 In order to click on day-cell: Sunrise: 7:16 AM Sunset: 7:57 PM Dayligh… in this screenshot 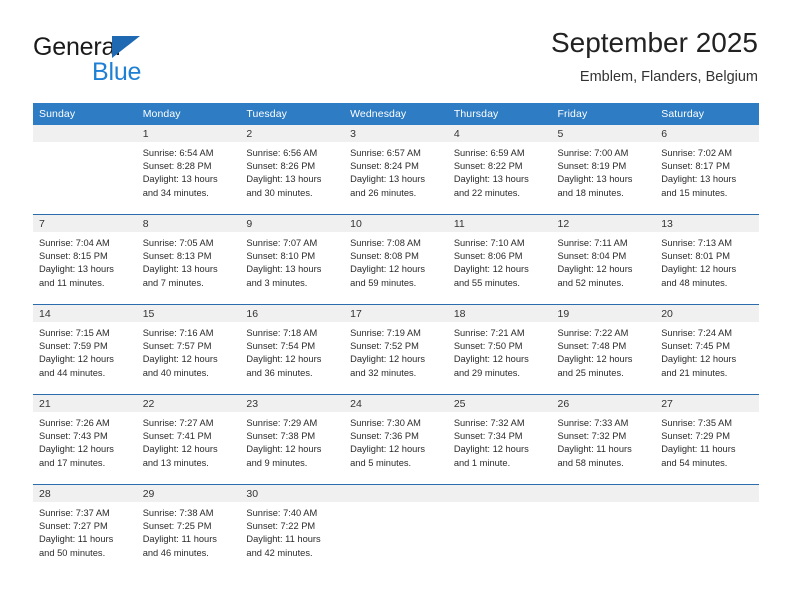, I will do `click(189, 358)`.